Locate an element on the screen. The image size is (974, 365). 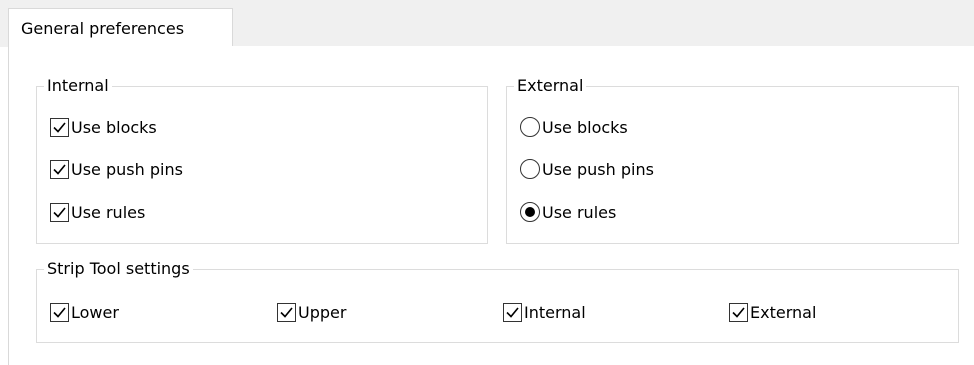
external-use-blocks-radio: Use blocks is located at coordinates (574, 127).